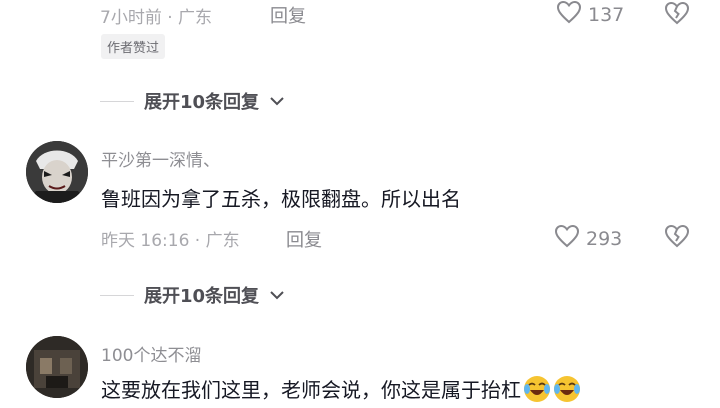 This screenshot has width=720, height=408. Describe the element at coordinates (133, 46) in the screenshot. I see `author-liked-badge: 作者赞过` at that location.